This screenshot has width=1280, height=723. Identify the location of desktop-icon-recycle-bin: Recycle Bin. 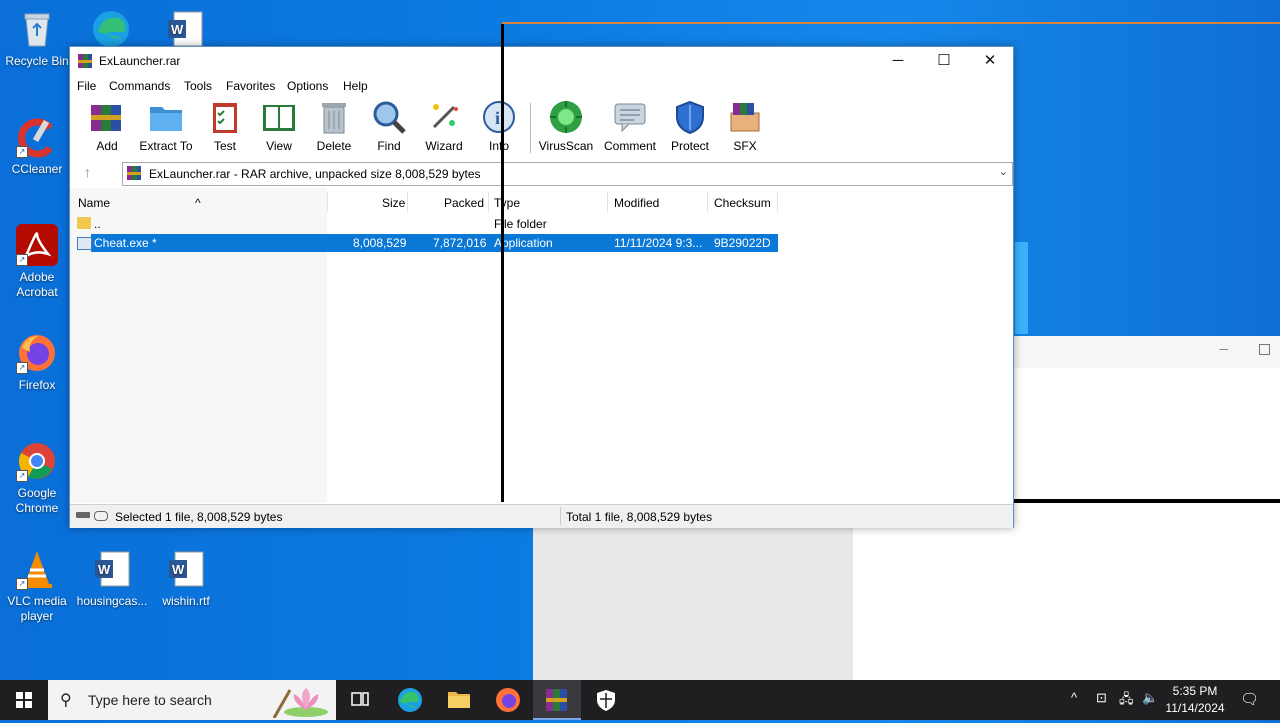
(37, 38).